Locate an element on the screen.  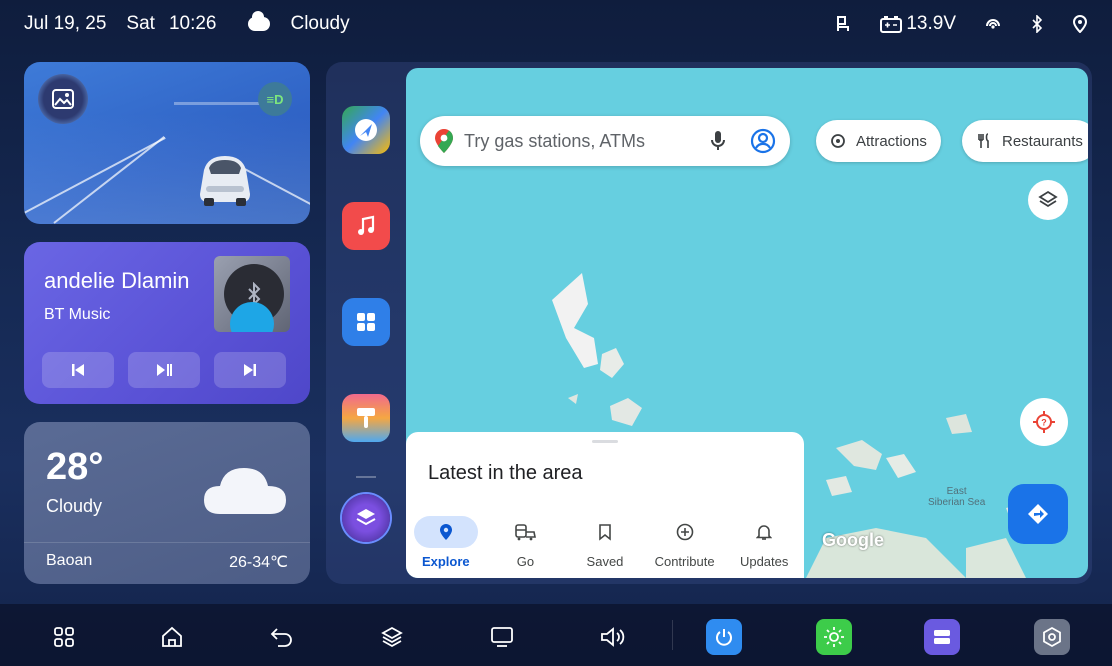
next-button is located at coordinates (250, 370).